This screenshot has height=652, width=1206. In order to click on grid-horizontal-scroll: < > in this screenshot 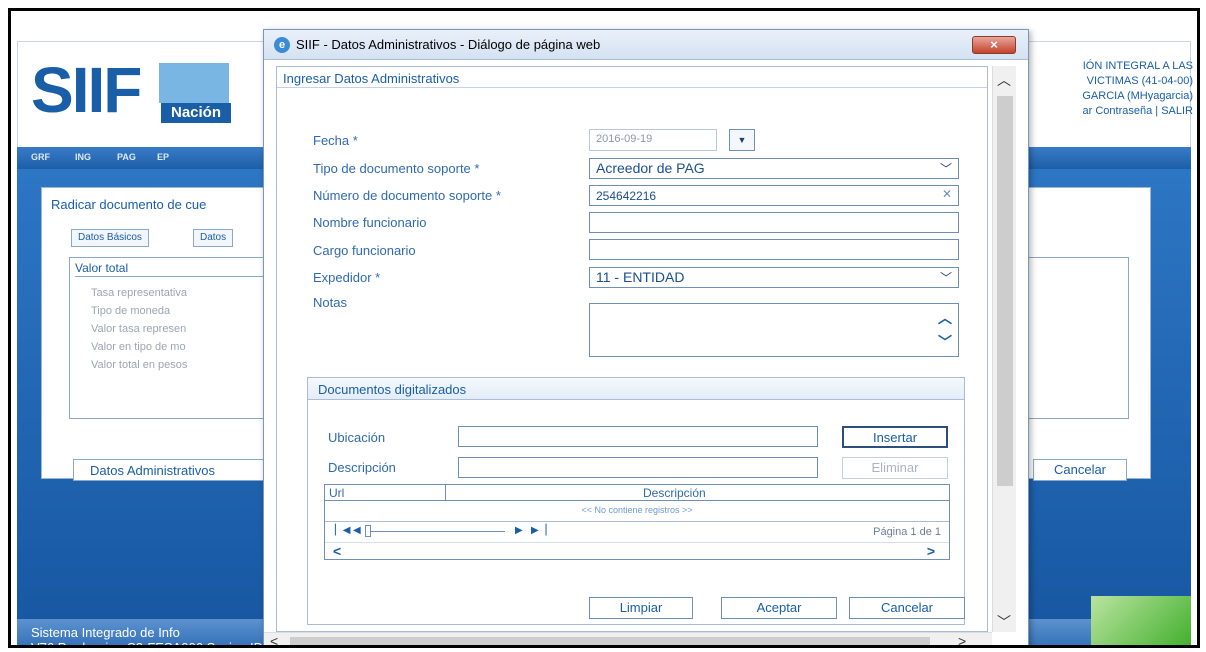, I will do `click(637, 550)`.